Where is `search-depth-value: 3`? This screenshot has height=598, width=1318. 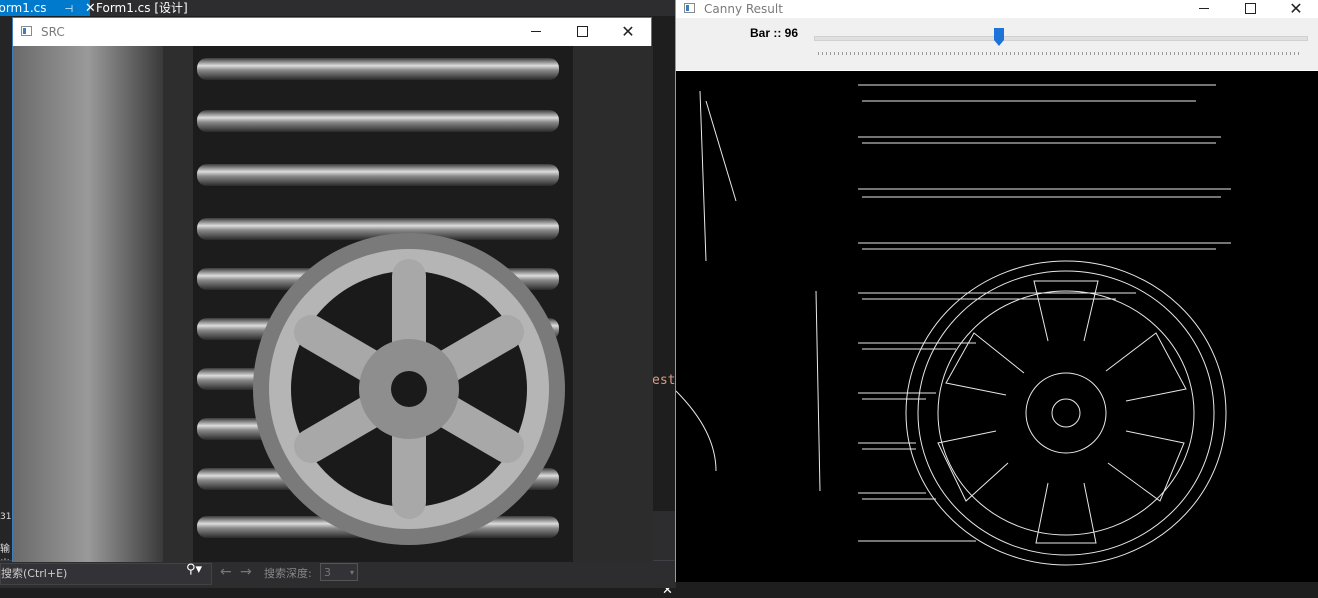 search-depth-value: 3 is located at coordinates (327, 572).